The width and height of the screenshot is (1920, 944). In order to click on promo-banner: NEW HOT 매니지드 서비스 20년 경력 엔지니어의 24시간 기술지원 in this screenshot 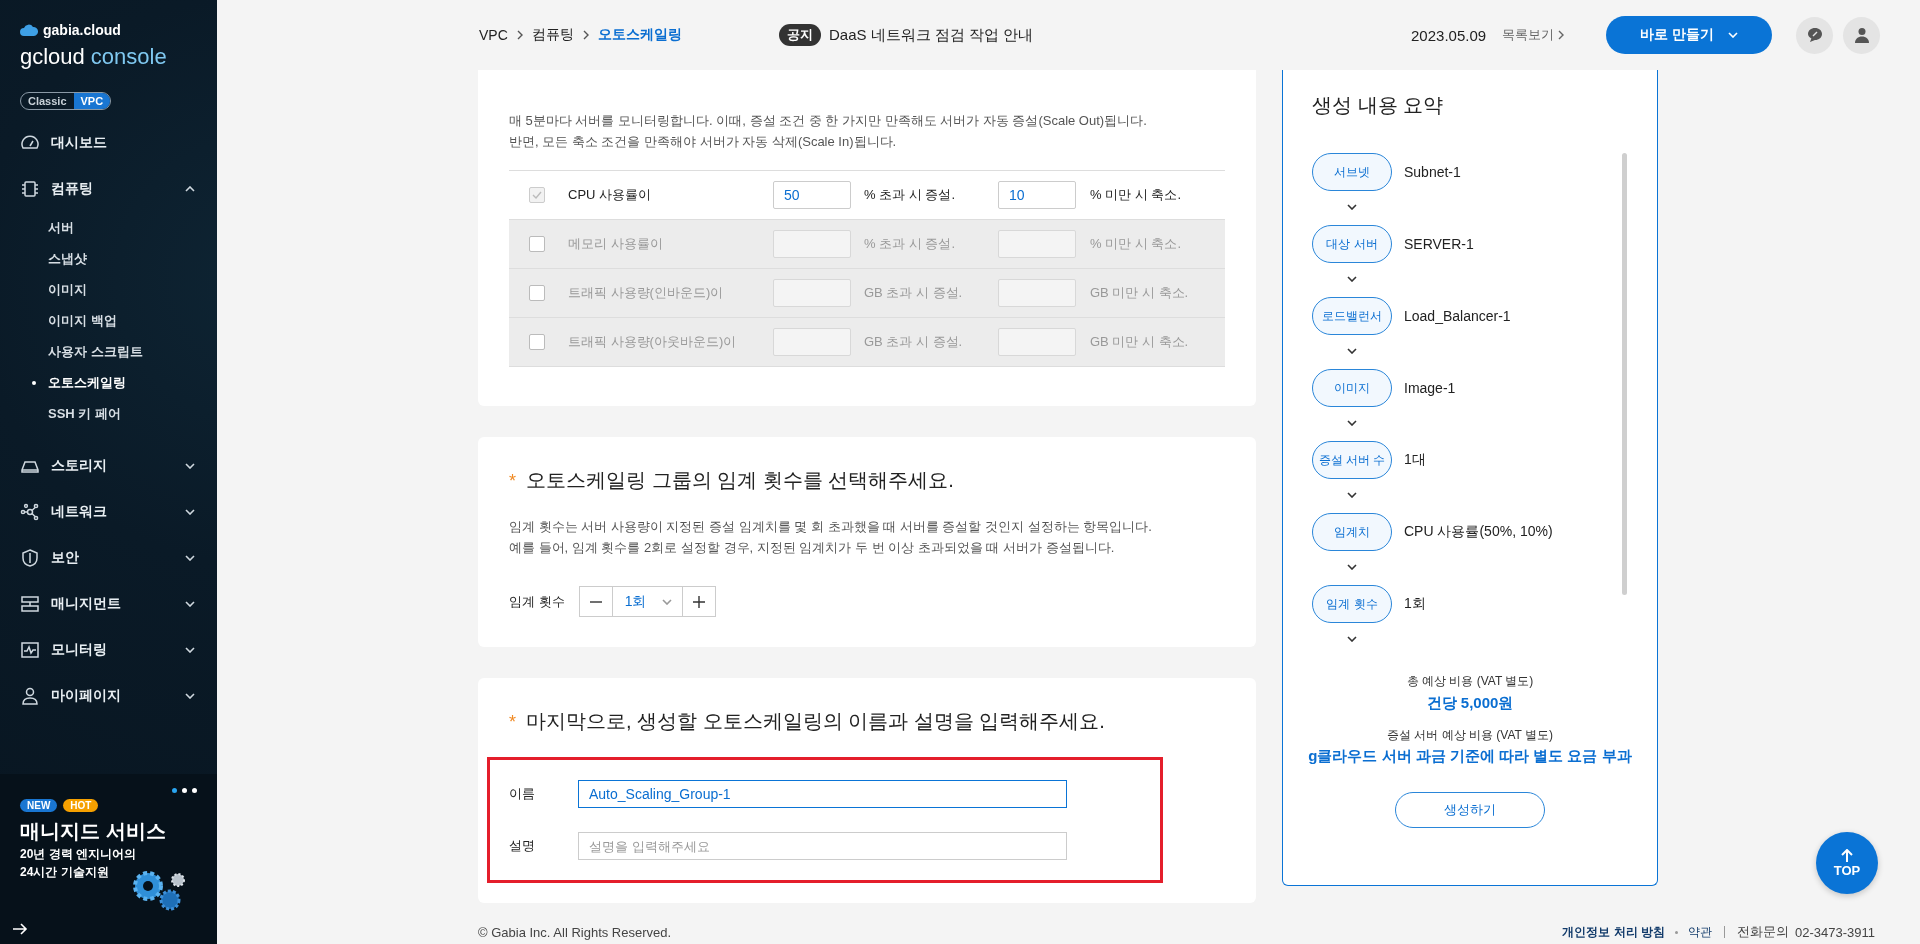, I will do `click(108, 859)`.